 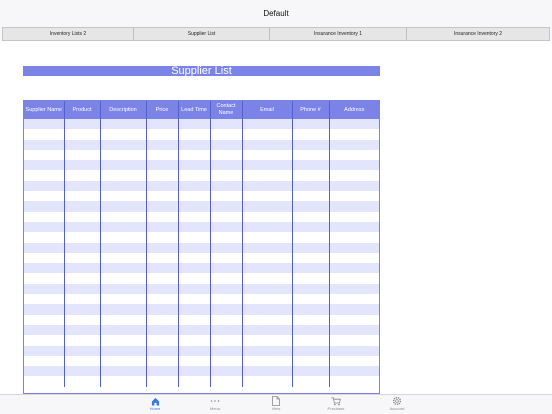 I want to click on nav-purchase: Purchase, so click(x=336, y=405).